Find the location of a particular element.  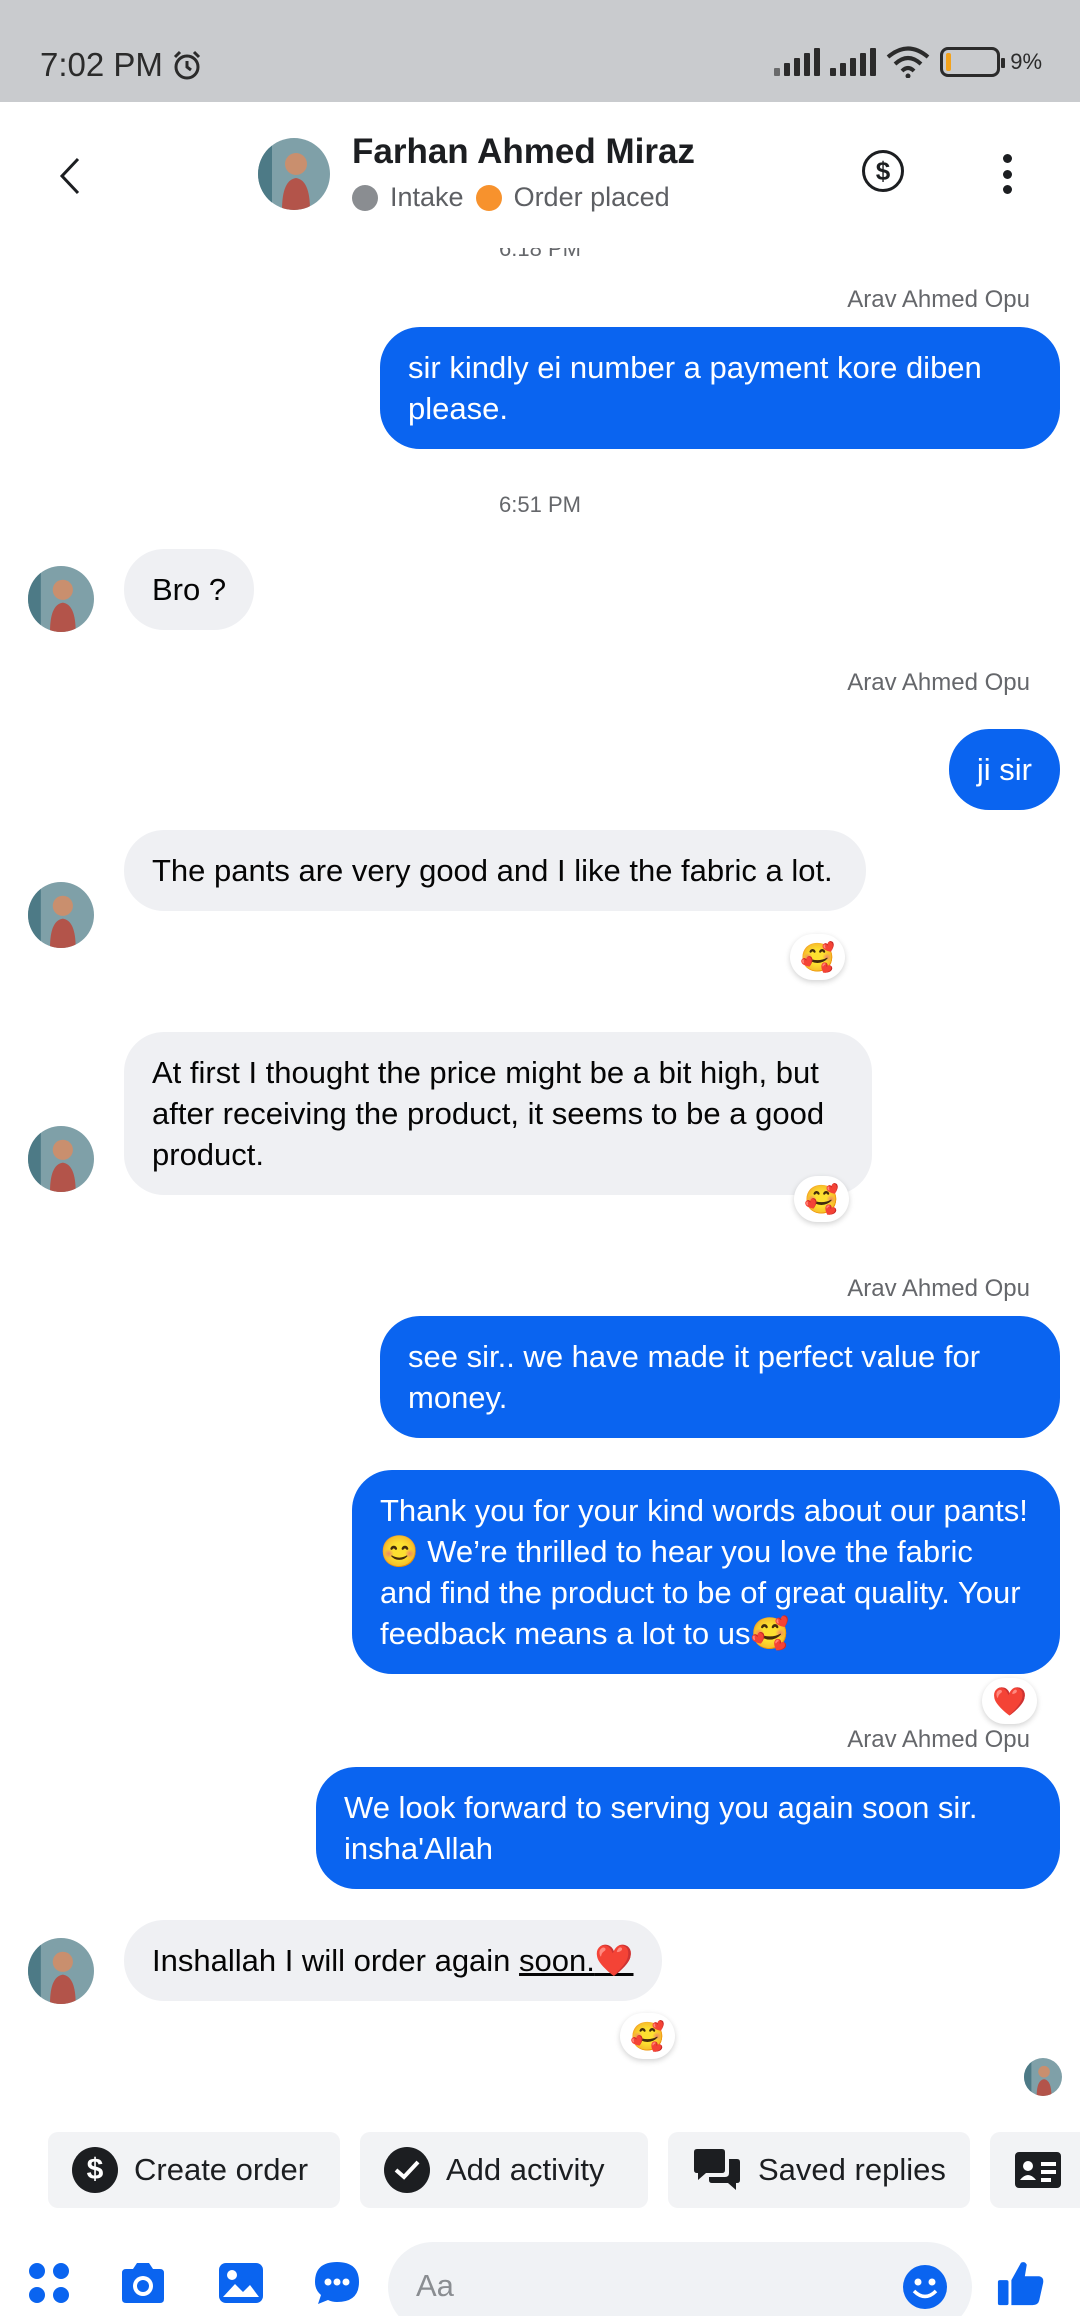

dollar-icon: $ is located at coordinates (883, 170).